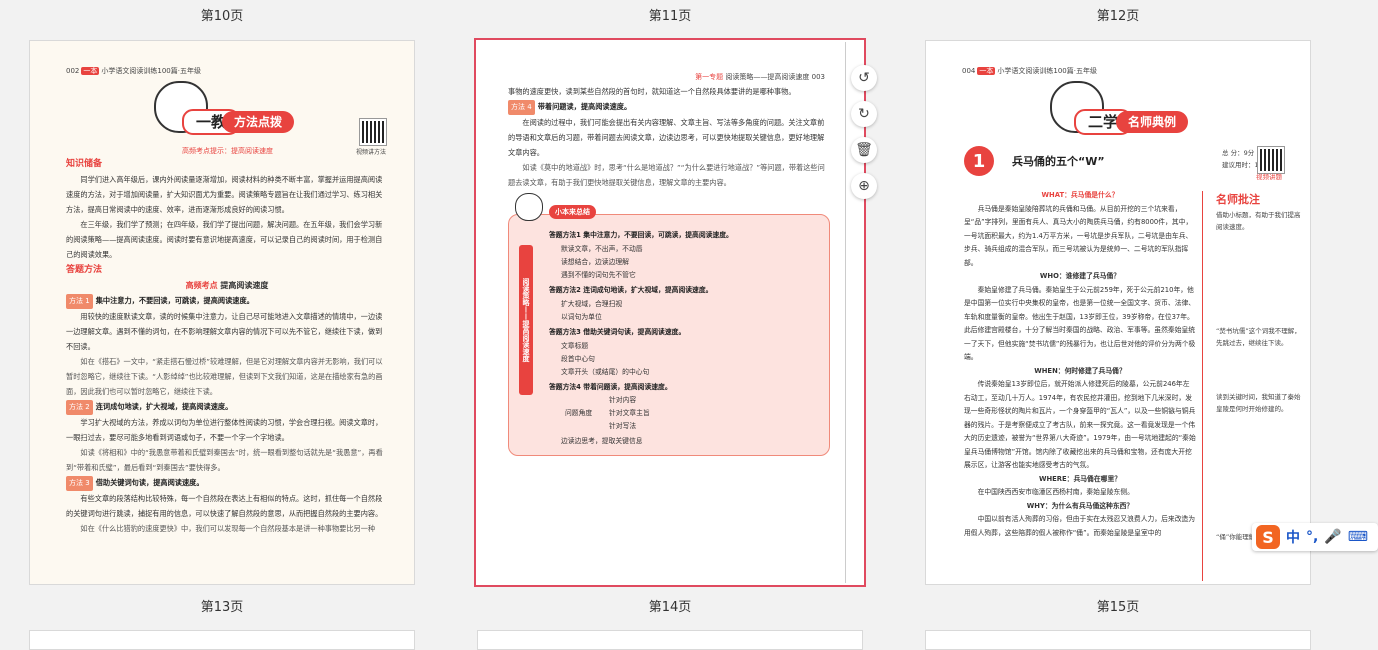 This screenshot has height=650, width=1378. I want to click on page-label: 第15页, so click(1118, 607).